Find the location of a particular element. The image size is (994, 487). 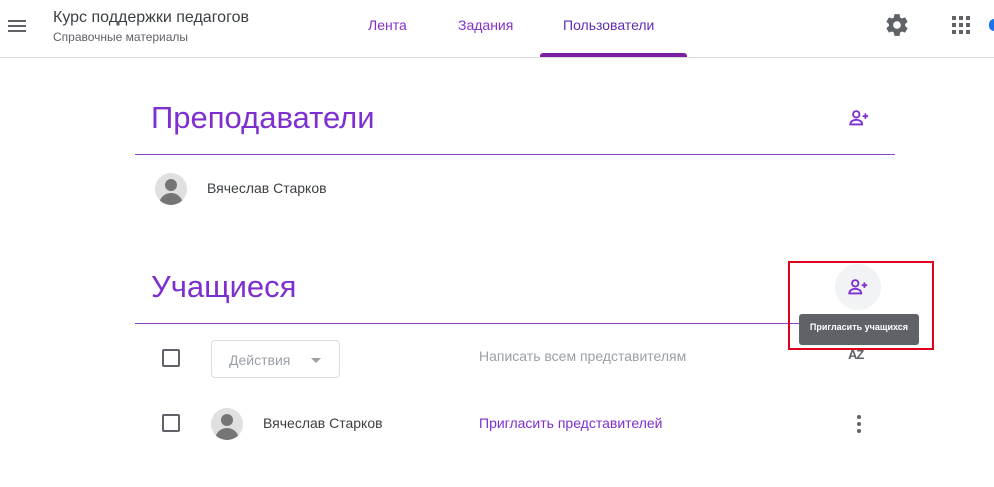

actions-dropdown: Действия is located at coordinates (275, 359).